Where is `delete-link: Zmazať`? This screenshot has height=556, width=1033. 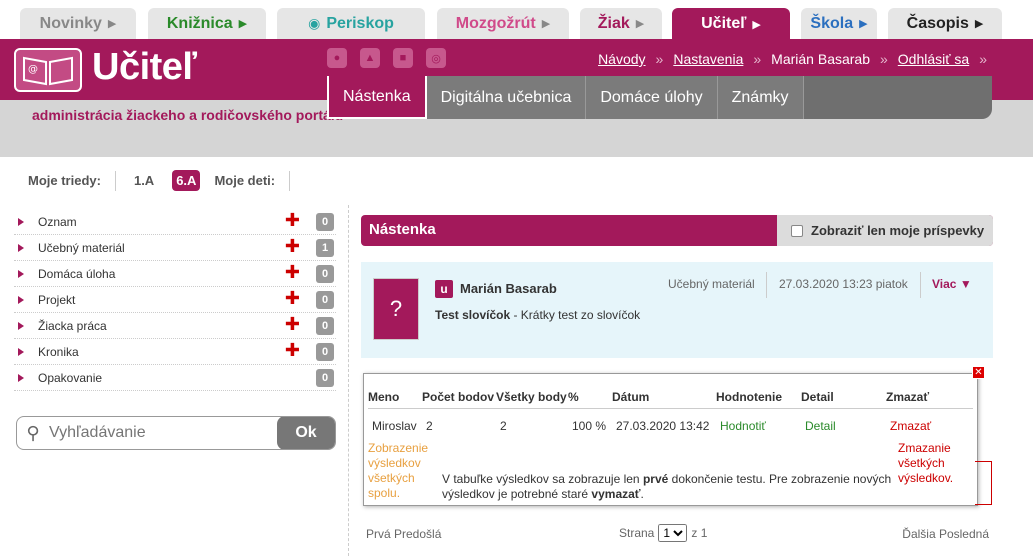
delete-link: Zmazať is located at coordinates (910, 426).